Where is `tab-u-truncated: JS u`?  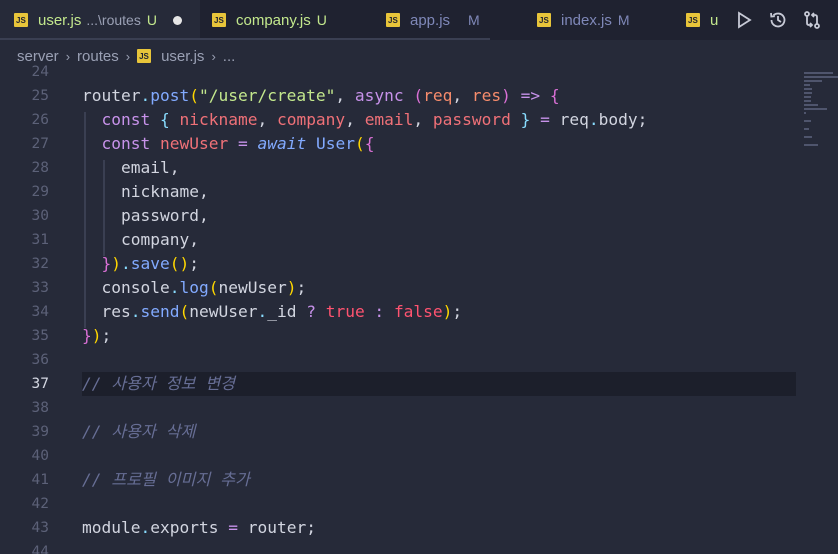 tab-u-truncated: JS u is located at coordinates (706, 20).